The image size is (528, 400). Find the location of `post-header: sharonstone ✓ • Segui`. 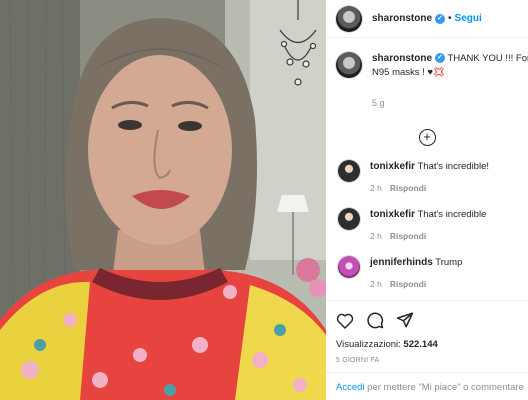

post-header: sharonstone ✓ • Segui is located at coordinates (427, 19).